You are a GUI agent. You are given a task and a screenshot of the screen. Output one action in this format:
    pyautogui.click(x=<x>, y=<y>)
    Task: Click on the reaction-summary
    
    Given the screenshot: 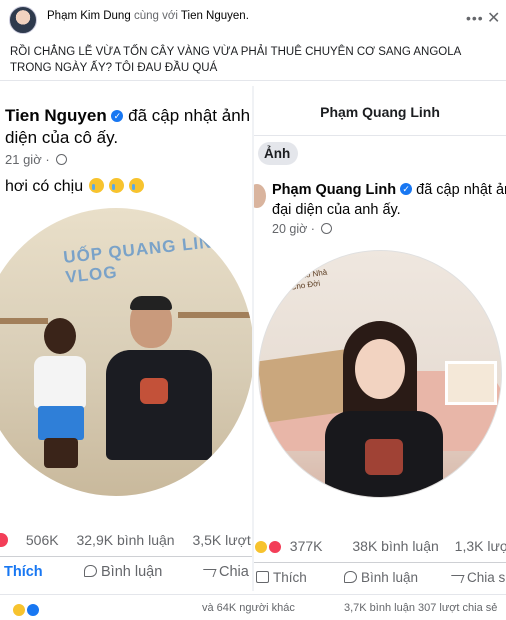 What is the action you would take?
    pyautogui.click(x=26, y=610)
    